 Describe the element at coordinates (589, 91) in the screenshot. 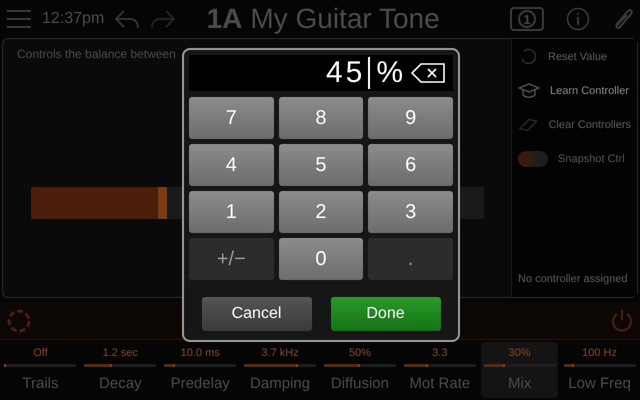

I see `menu-item: Learn Controller` at that location.